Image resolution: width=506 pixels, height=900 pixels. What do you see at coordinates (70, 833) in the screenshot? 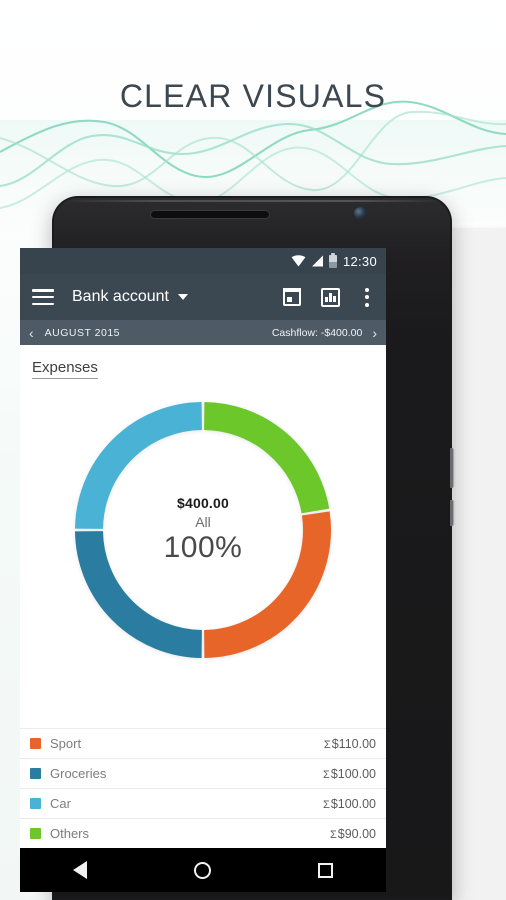
I see `legend-category-name: Others` at bounding box center [70, 833].